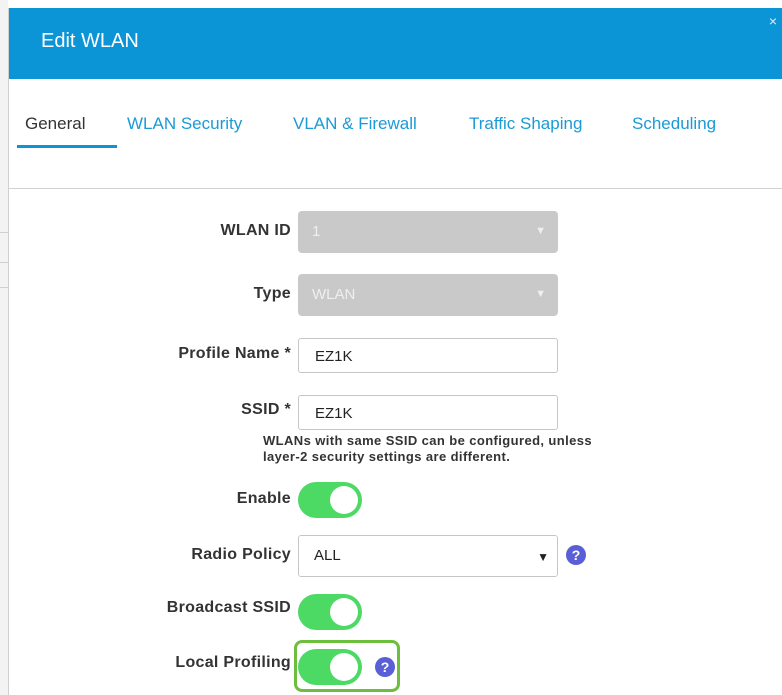 The width and height of the screenshot is (782, 695). What do you see at coordinates (4, 347) in the screenshot?
I see `background-page` at bounding box center [4, 347].